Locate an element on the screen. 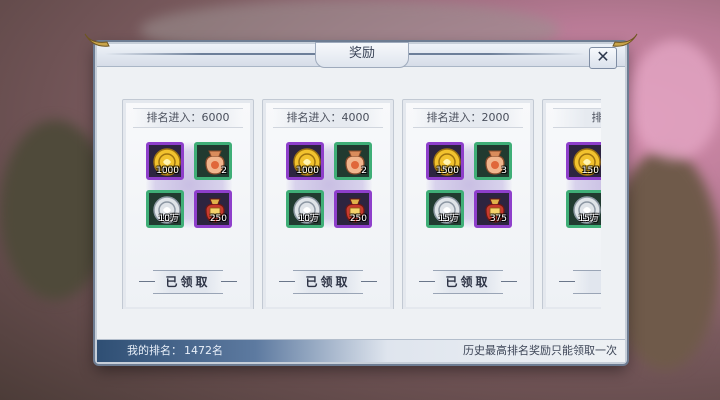 The height and width of the screenshot is (400, 720). reward-item-slot: 375 is located at coordinates (493, 209).